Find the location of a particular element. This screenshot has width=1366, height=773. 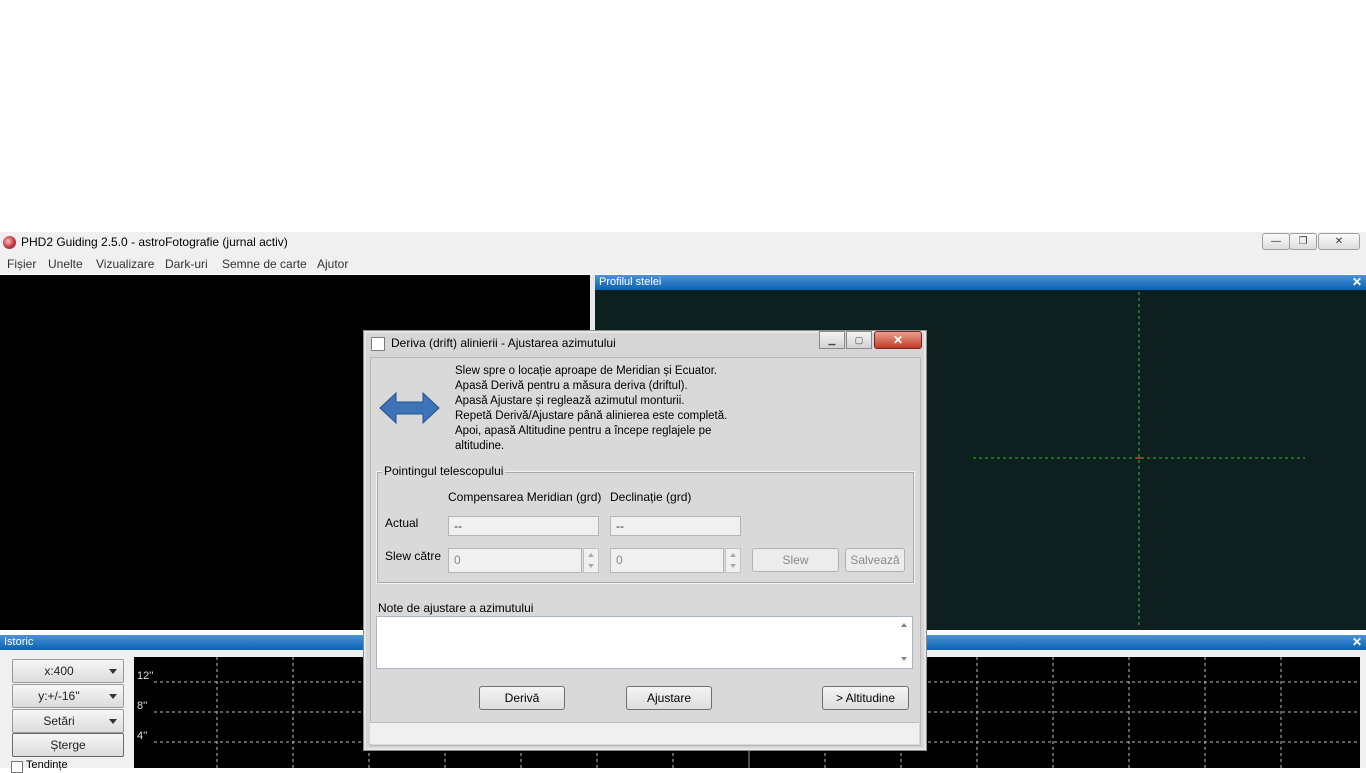

x-scale-dropdown: x:400 is located at coordinates (68, 671).